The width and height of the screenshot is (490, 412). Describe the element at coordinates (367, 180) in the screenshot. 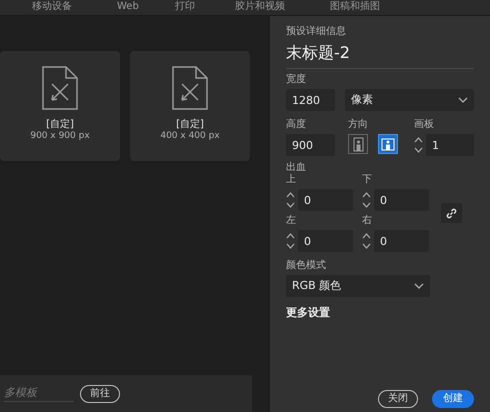

I see `field-label: 下` at that location.